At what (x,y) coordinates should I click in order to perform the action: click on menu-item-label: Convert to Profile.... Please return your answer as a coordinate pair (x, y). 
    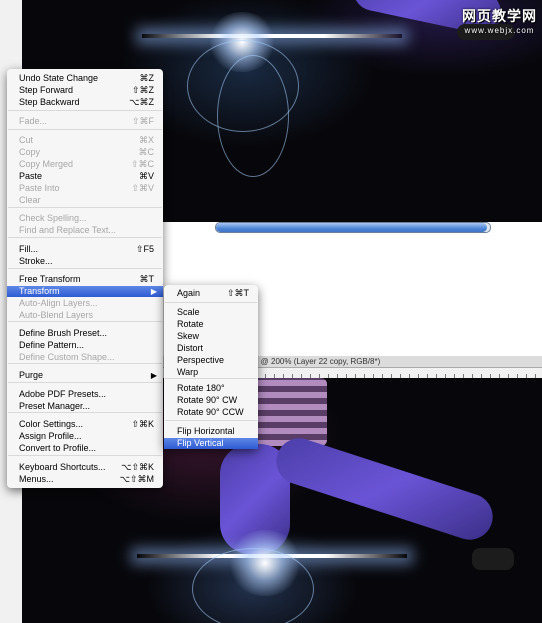
    Looking at the image, I should click on (58, 448).